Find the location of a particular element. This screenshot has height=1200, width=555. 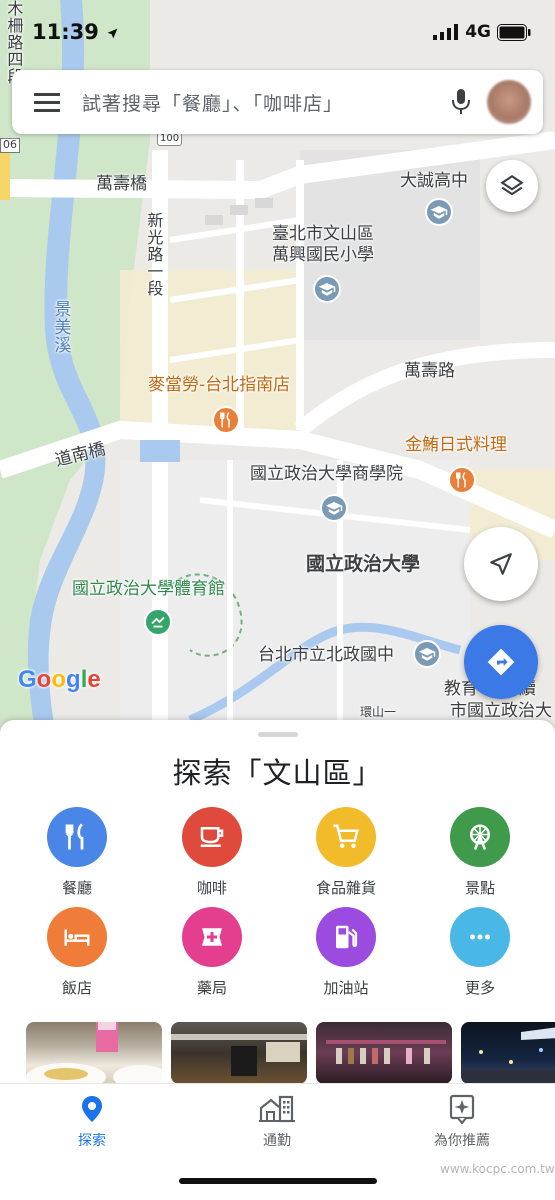

category-grocery: 食品雜貨 is located at coordinates (346, 852).